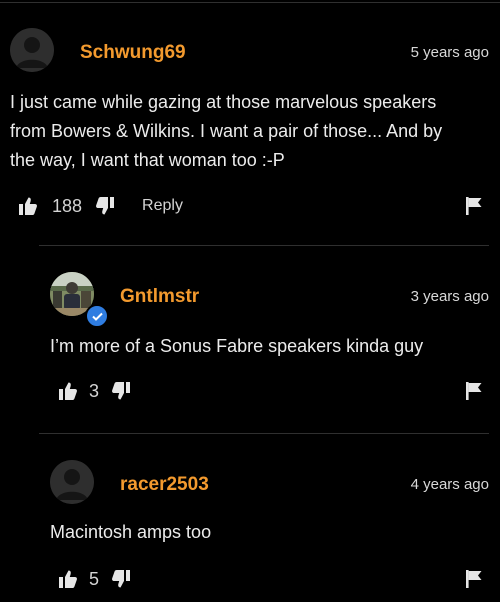 The width and height of the screenshot is (500, 602). I want to click on timestamp: 4 years ago, so click(449, 484).